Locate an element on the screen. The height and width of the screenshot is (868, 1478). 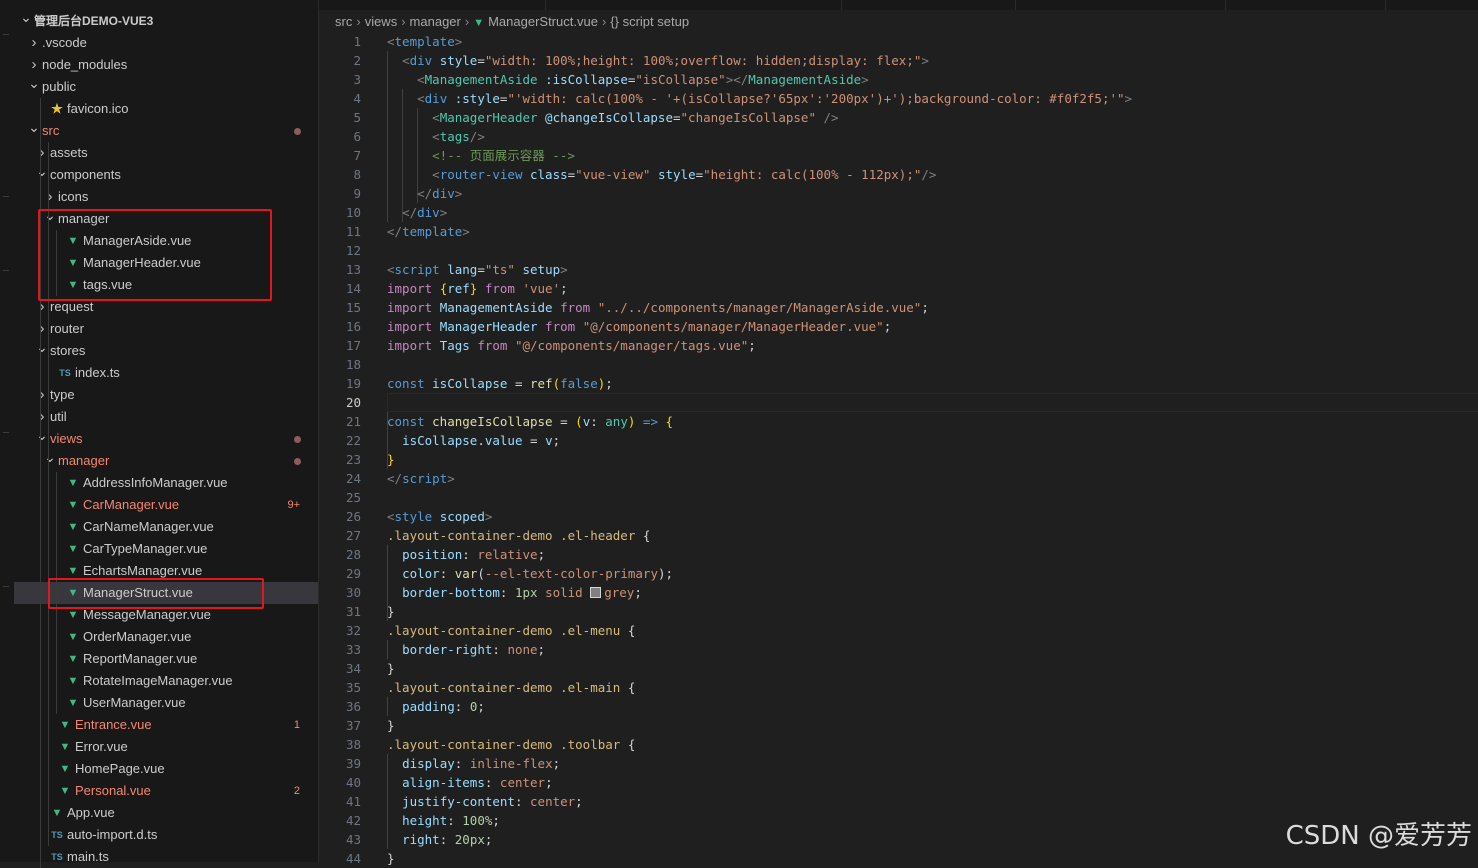
explorer-folder: ⌄ components is located at coordinates (166, 174).